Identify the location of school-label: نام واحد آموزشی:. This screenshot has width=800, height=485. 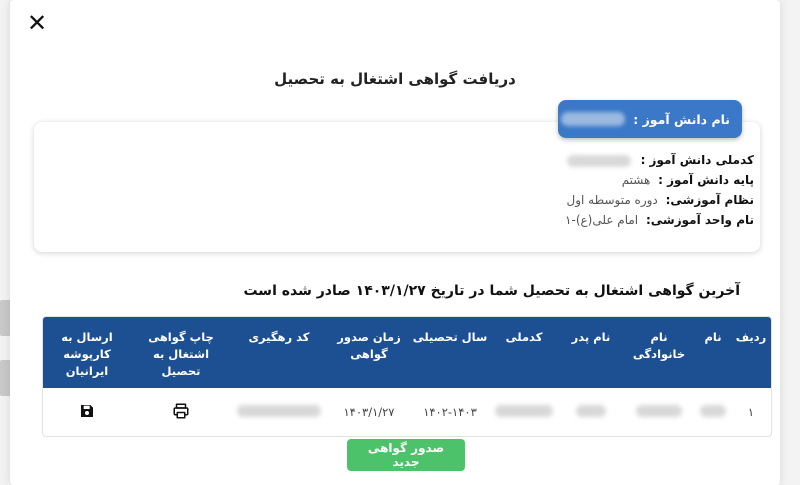
(699, 220).